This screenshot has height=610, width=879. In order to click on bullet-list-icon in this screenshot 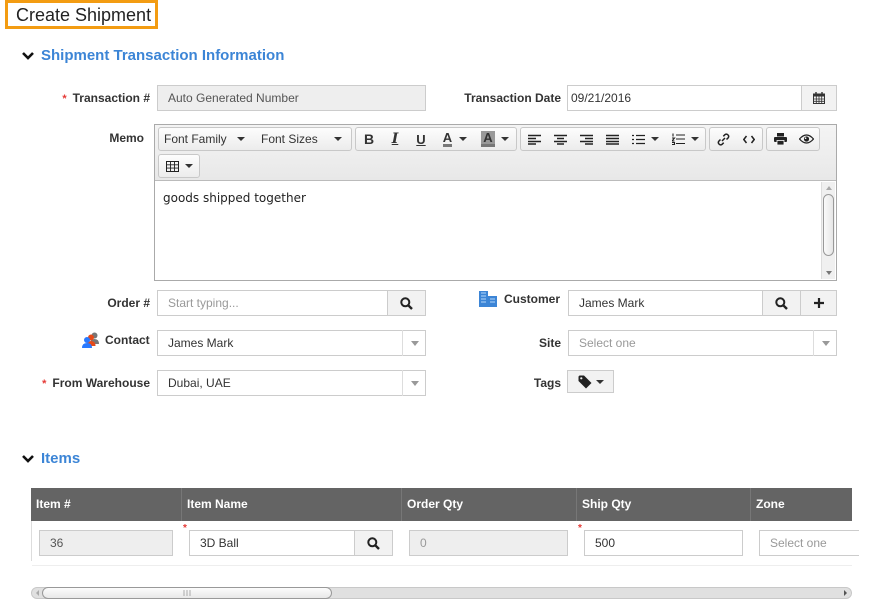, I will do `click(638, 139)`.